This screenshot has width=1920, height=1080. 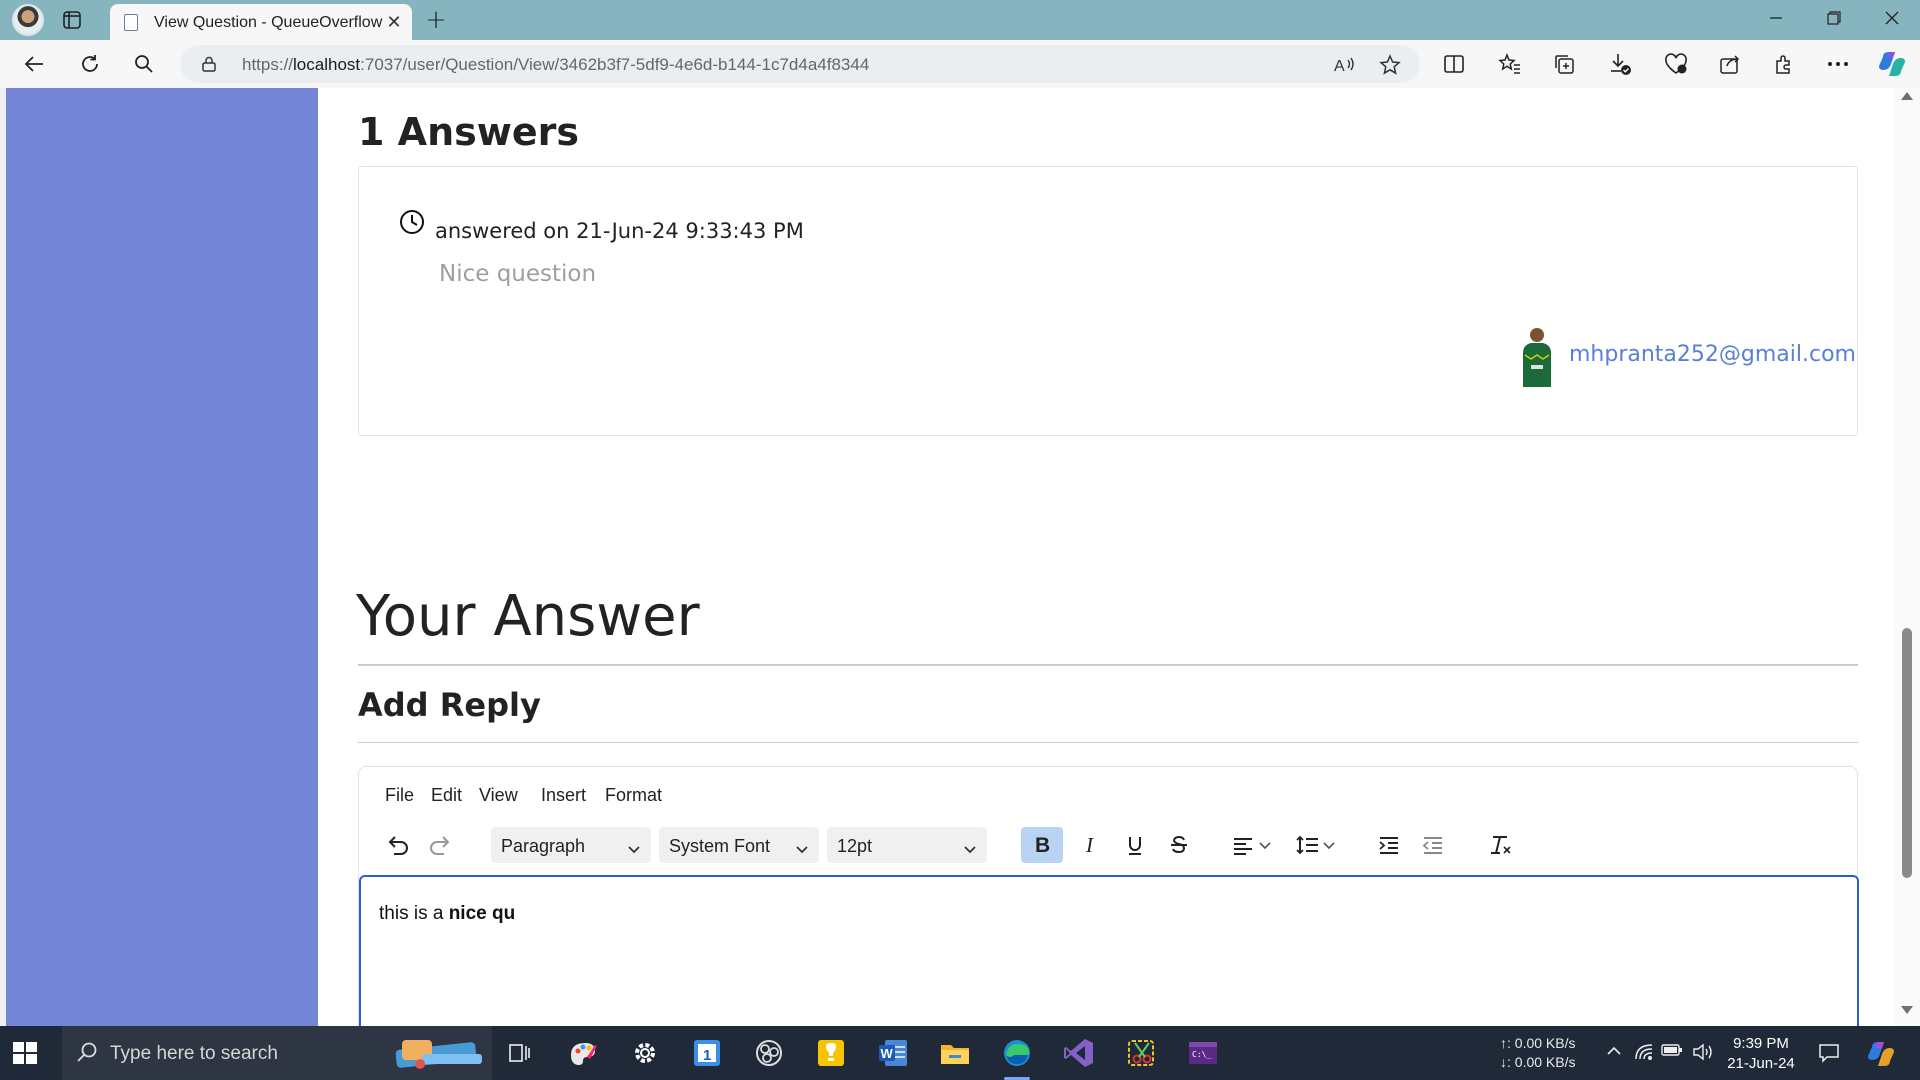 I want to click on back-arrow-icon, so click(x=34, y=64).